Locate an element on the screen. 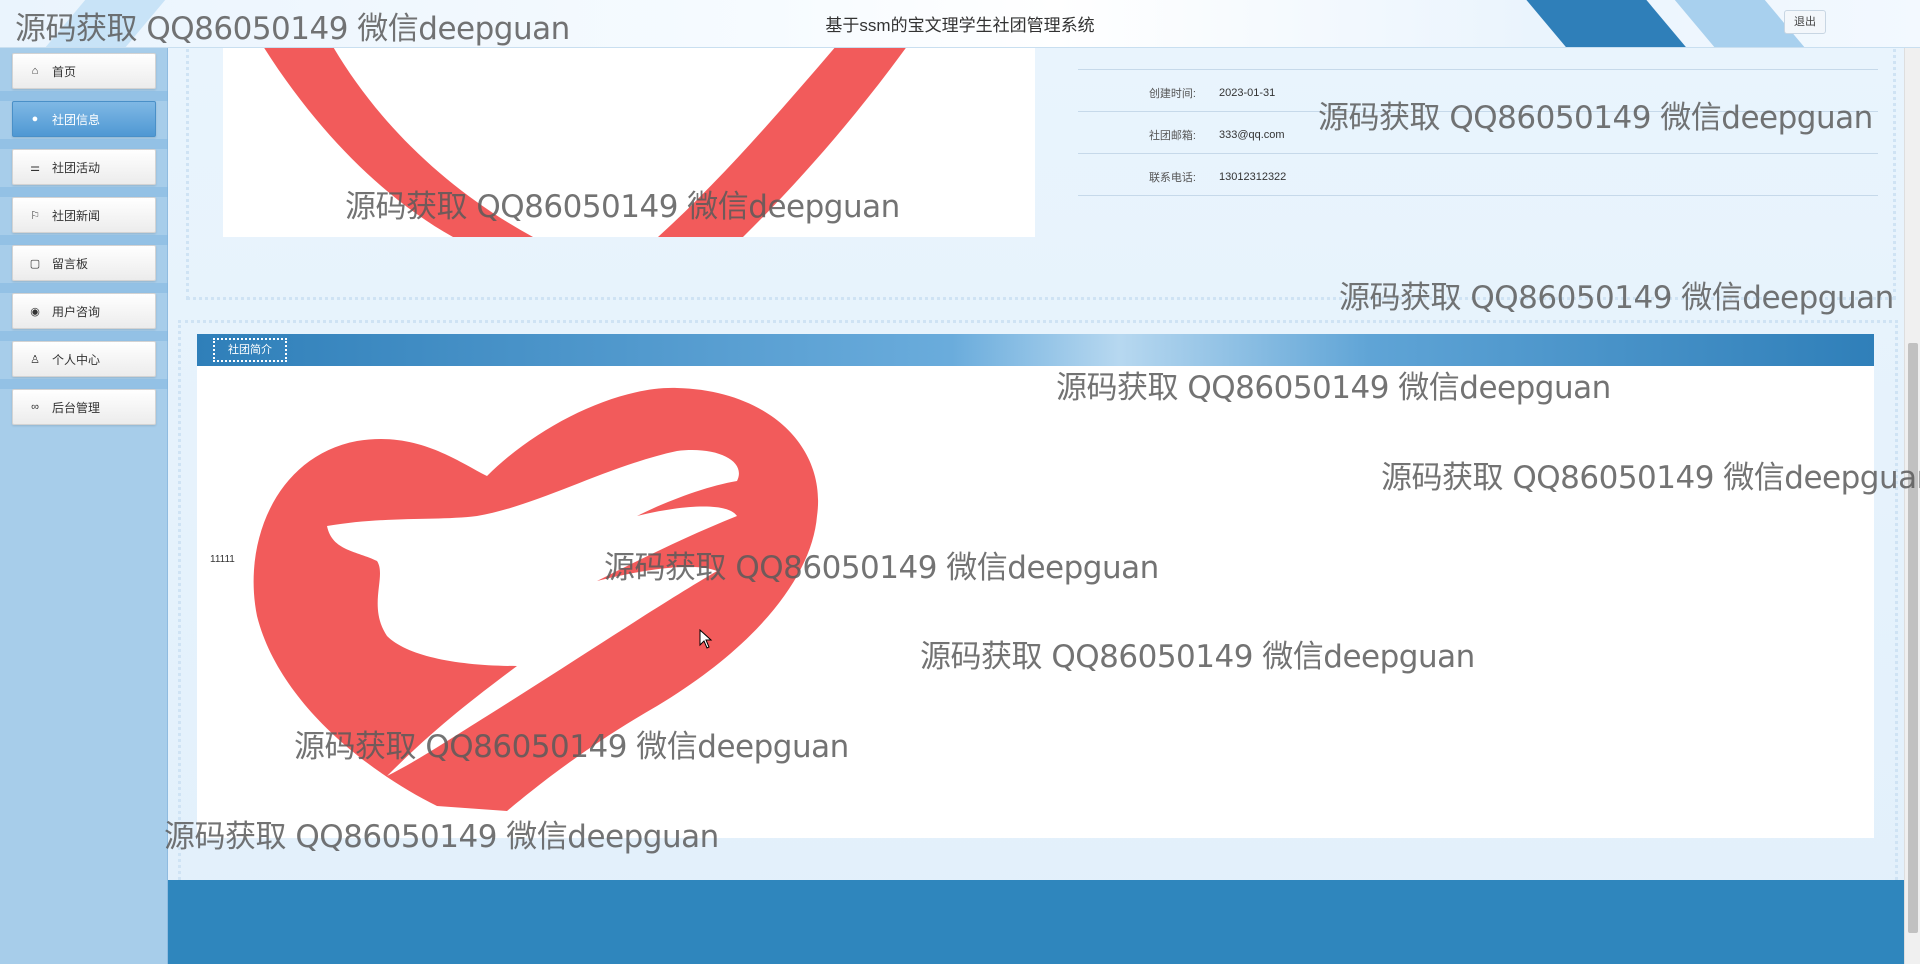 Image resolution: width=1920 pixels, height=964 pixels. mouse-cursor-icon is located at coordinates (706, 639).